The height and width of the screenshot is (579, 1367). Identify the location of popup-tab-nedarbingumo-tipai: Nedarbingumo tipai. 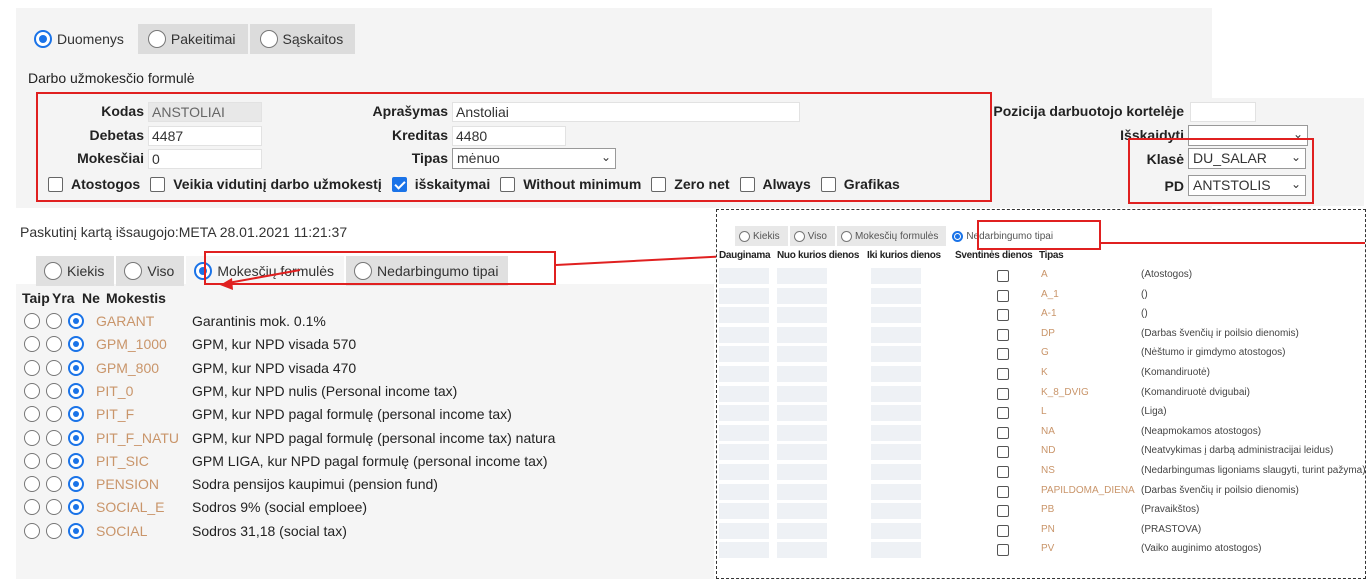
(1005, 236).